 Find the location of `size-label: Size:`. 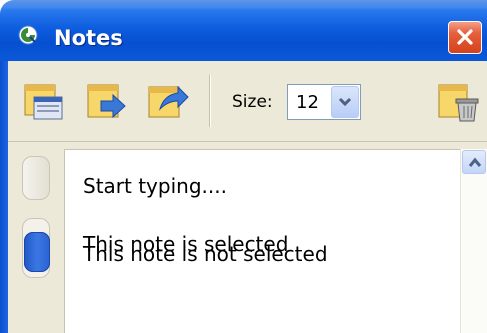

size-label: Size: is located at coordinates (252, 102).